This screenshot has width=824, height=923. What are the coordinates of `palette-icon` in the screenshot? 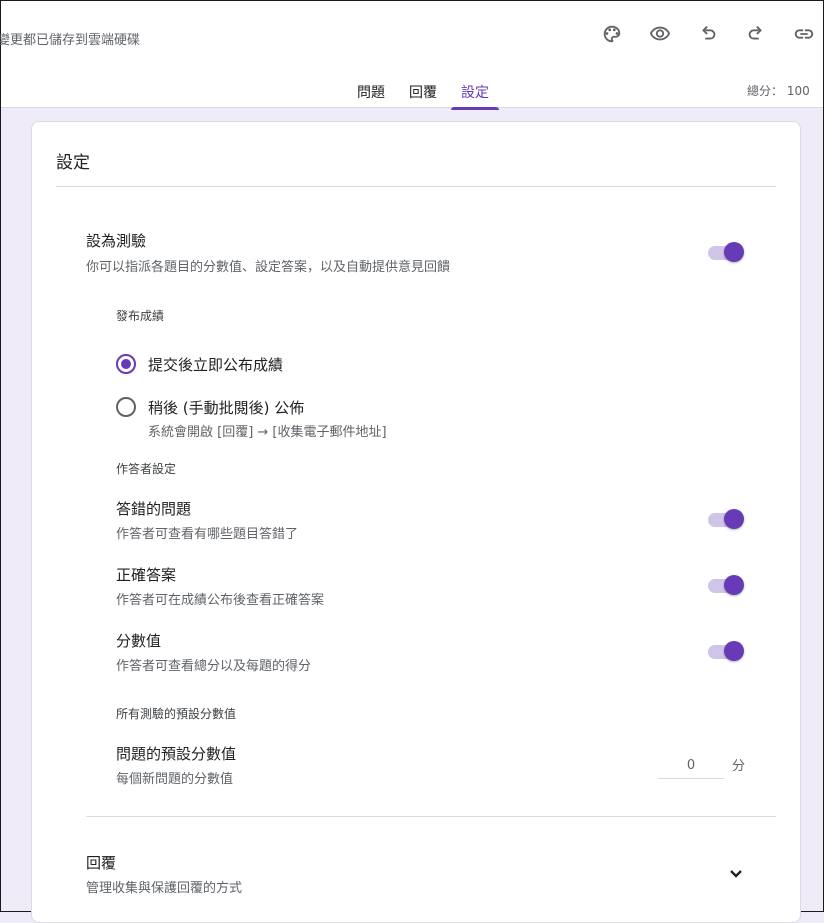 It's located at (612, 34).